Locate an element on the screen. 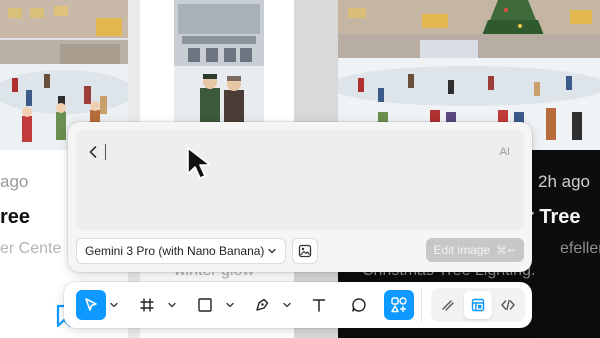 The width and height of the screenshot is (600, 338). edit-image-label: Edit image is located at coordinates (462, 250).